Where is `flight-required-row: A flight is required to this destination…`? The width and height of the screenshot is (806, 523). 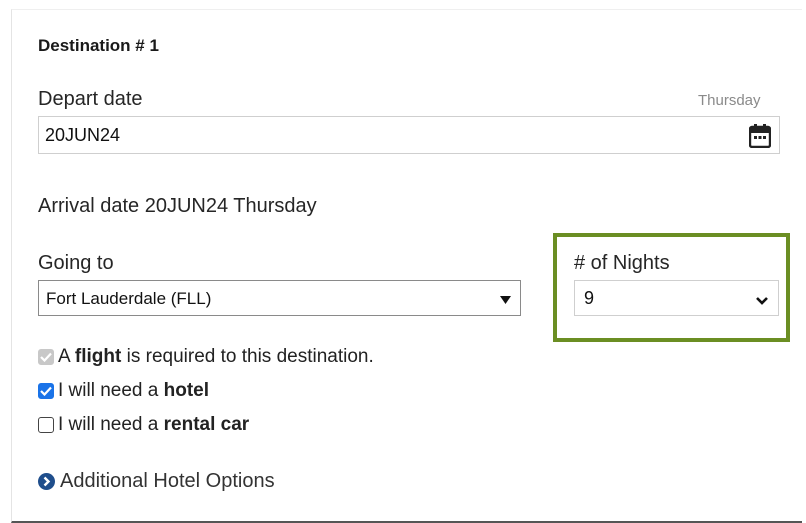 flight-required-row: A flight is required to this destination… is located at coordinates (206, 357).